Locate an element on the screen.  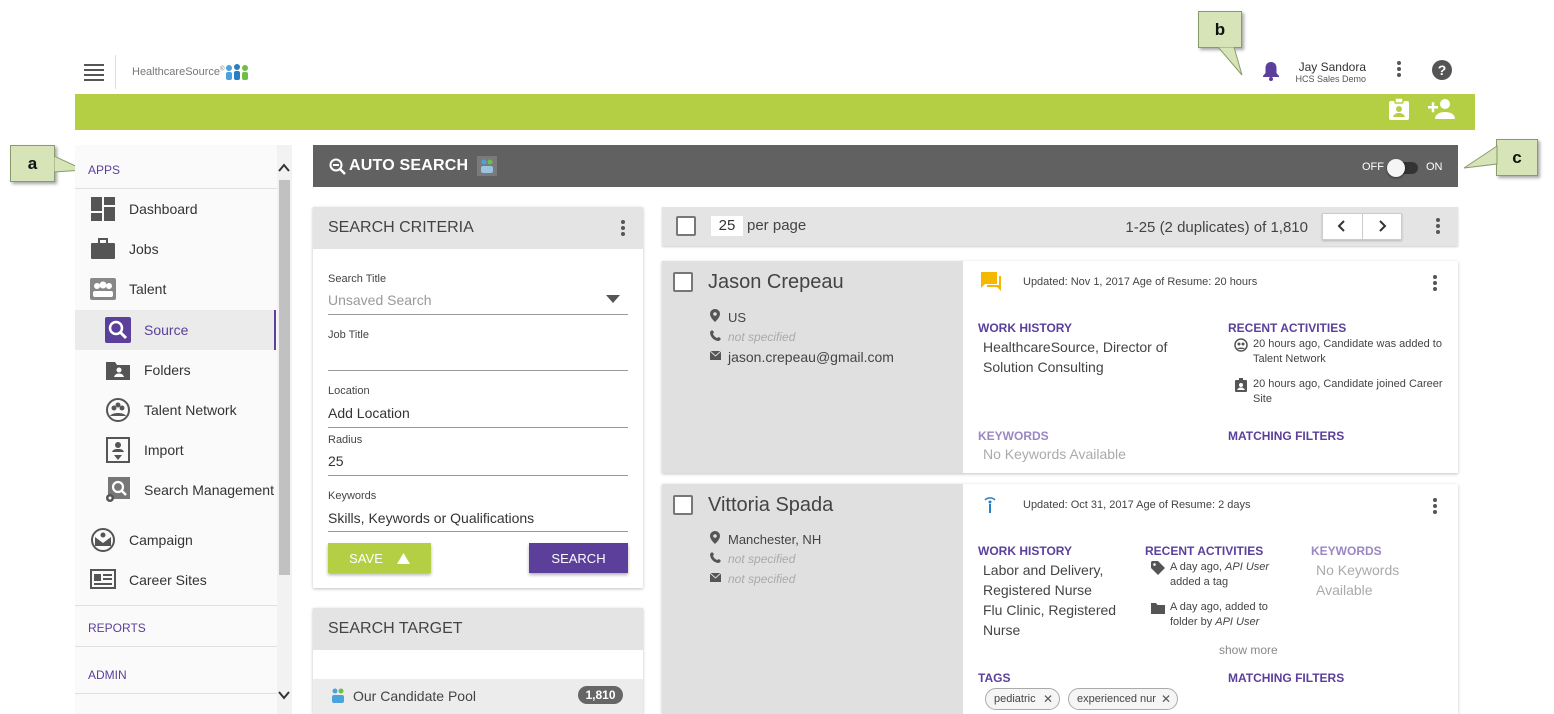
candidate-name: Jason Crepeau is located at coordinates (776, 282).